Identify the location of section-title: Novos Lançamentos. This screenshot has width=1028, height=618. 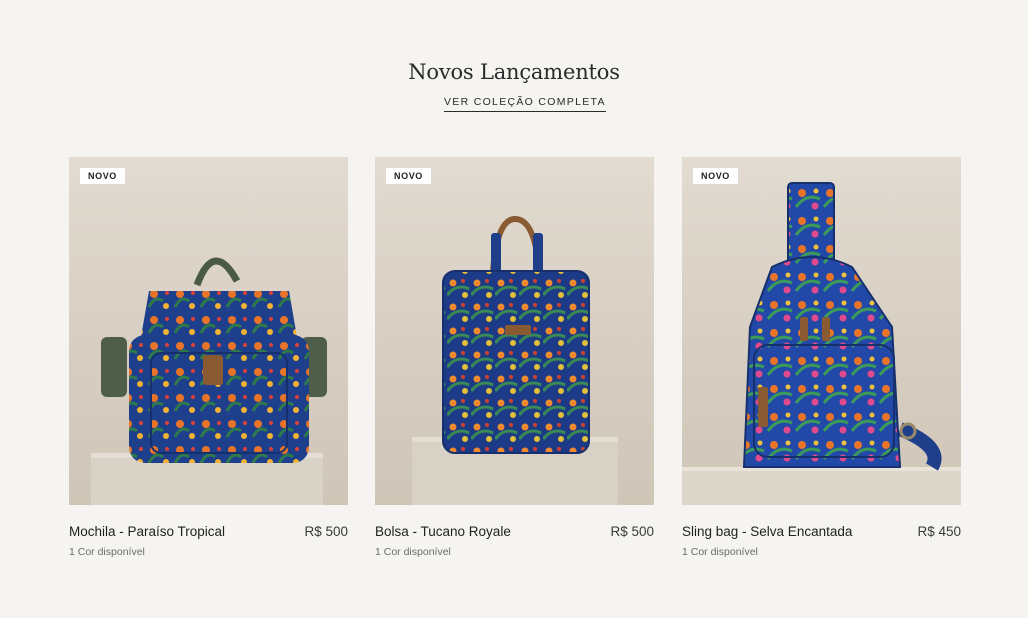
(514, 72).